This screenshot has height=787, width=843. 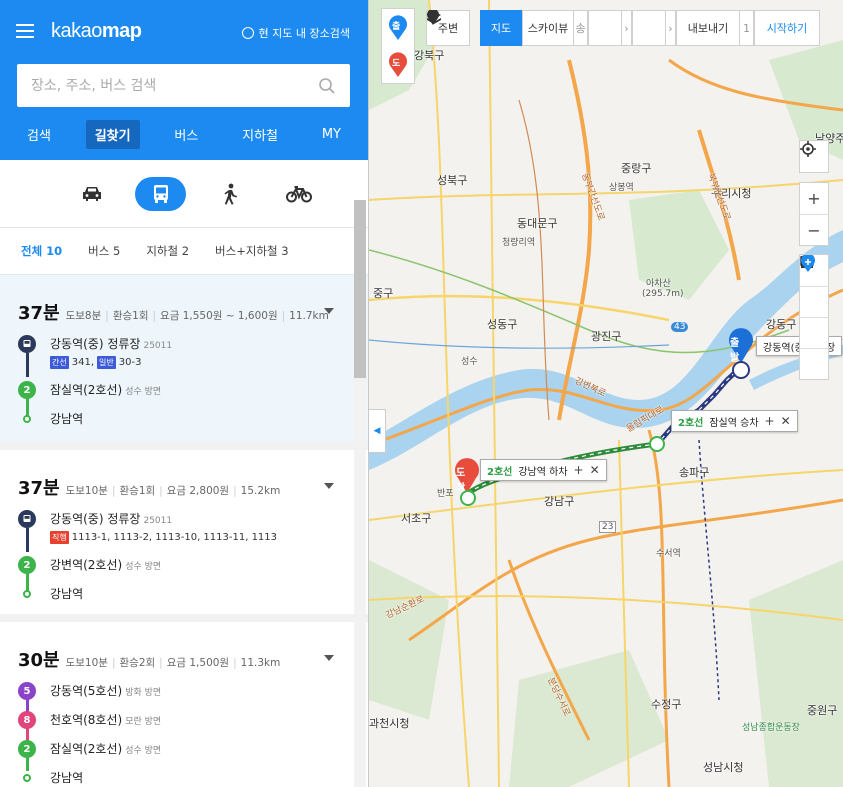 I want to click on step-icon-wrap: 2, so click(x=27, y=565).